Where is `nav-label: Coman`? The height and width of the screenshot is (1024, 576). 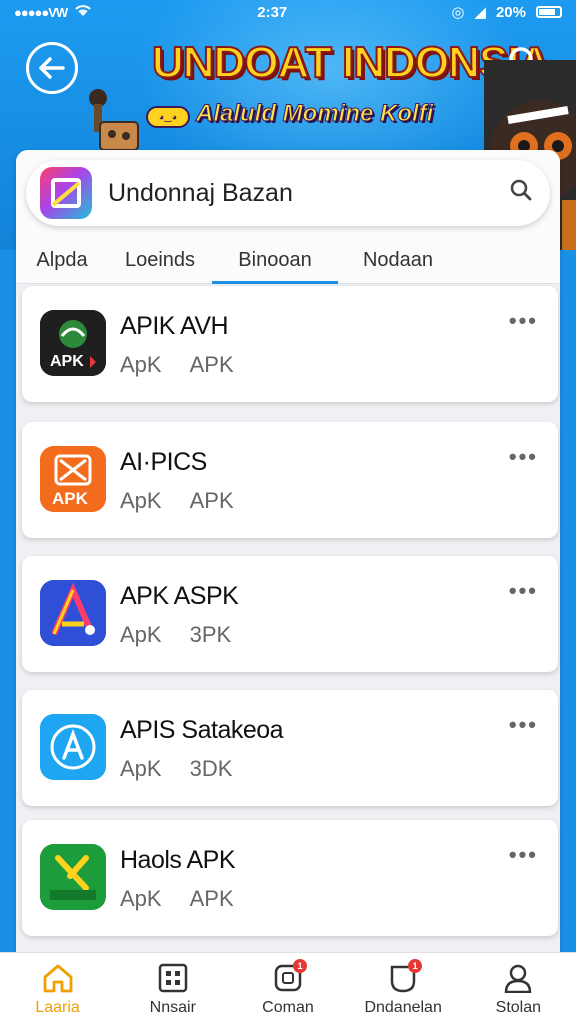 nav-label: Coman is located at coordinates (288, 1007).